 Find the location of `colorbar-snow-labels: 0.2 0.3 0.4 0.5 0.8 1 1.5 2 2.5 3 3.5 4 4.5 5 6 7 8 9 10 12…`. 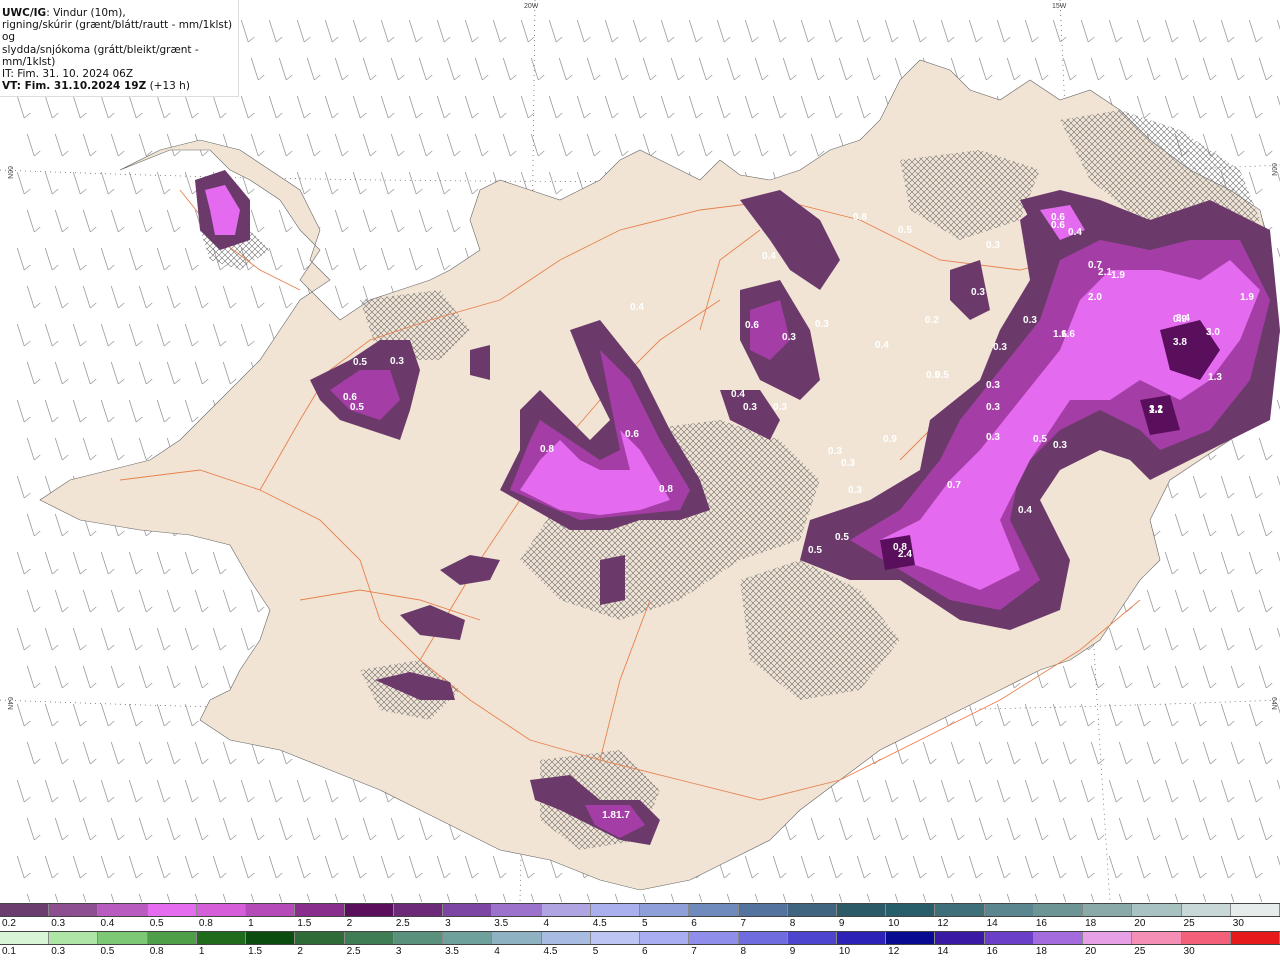

colorbar-snow-labels: 0.2 0.3 0.4 0.5 0.8 1 1.5 2 2.5 3 3.5 4 4.5 5 6 7 8 9 10 12… is located at coordinates (640, 924).